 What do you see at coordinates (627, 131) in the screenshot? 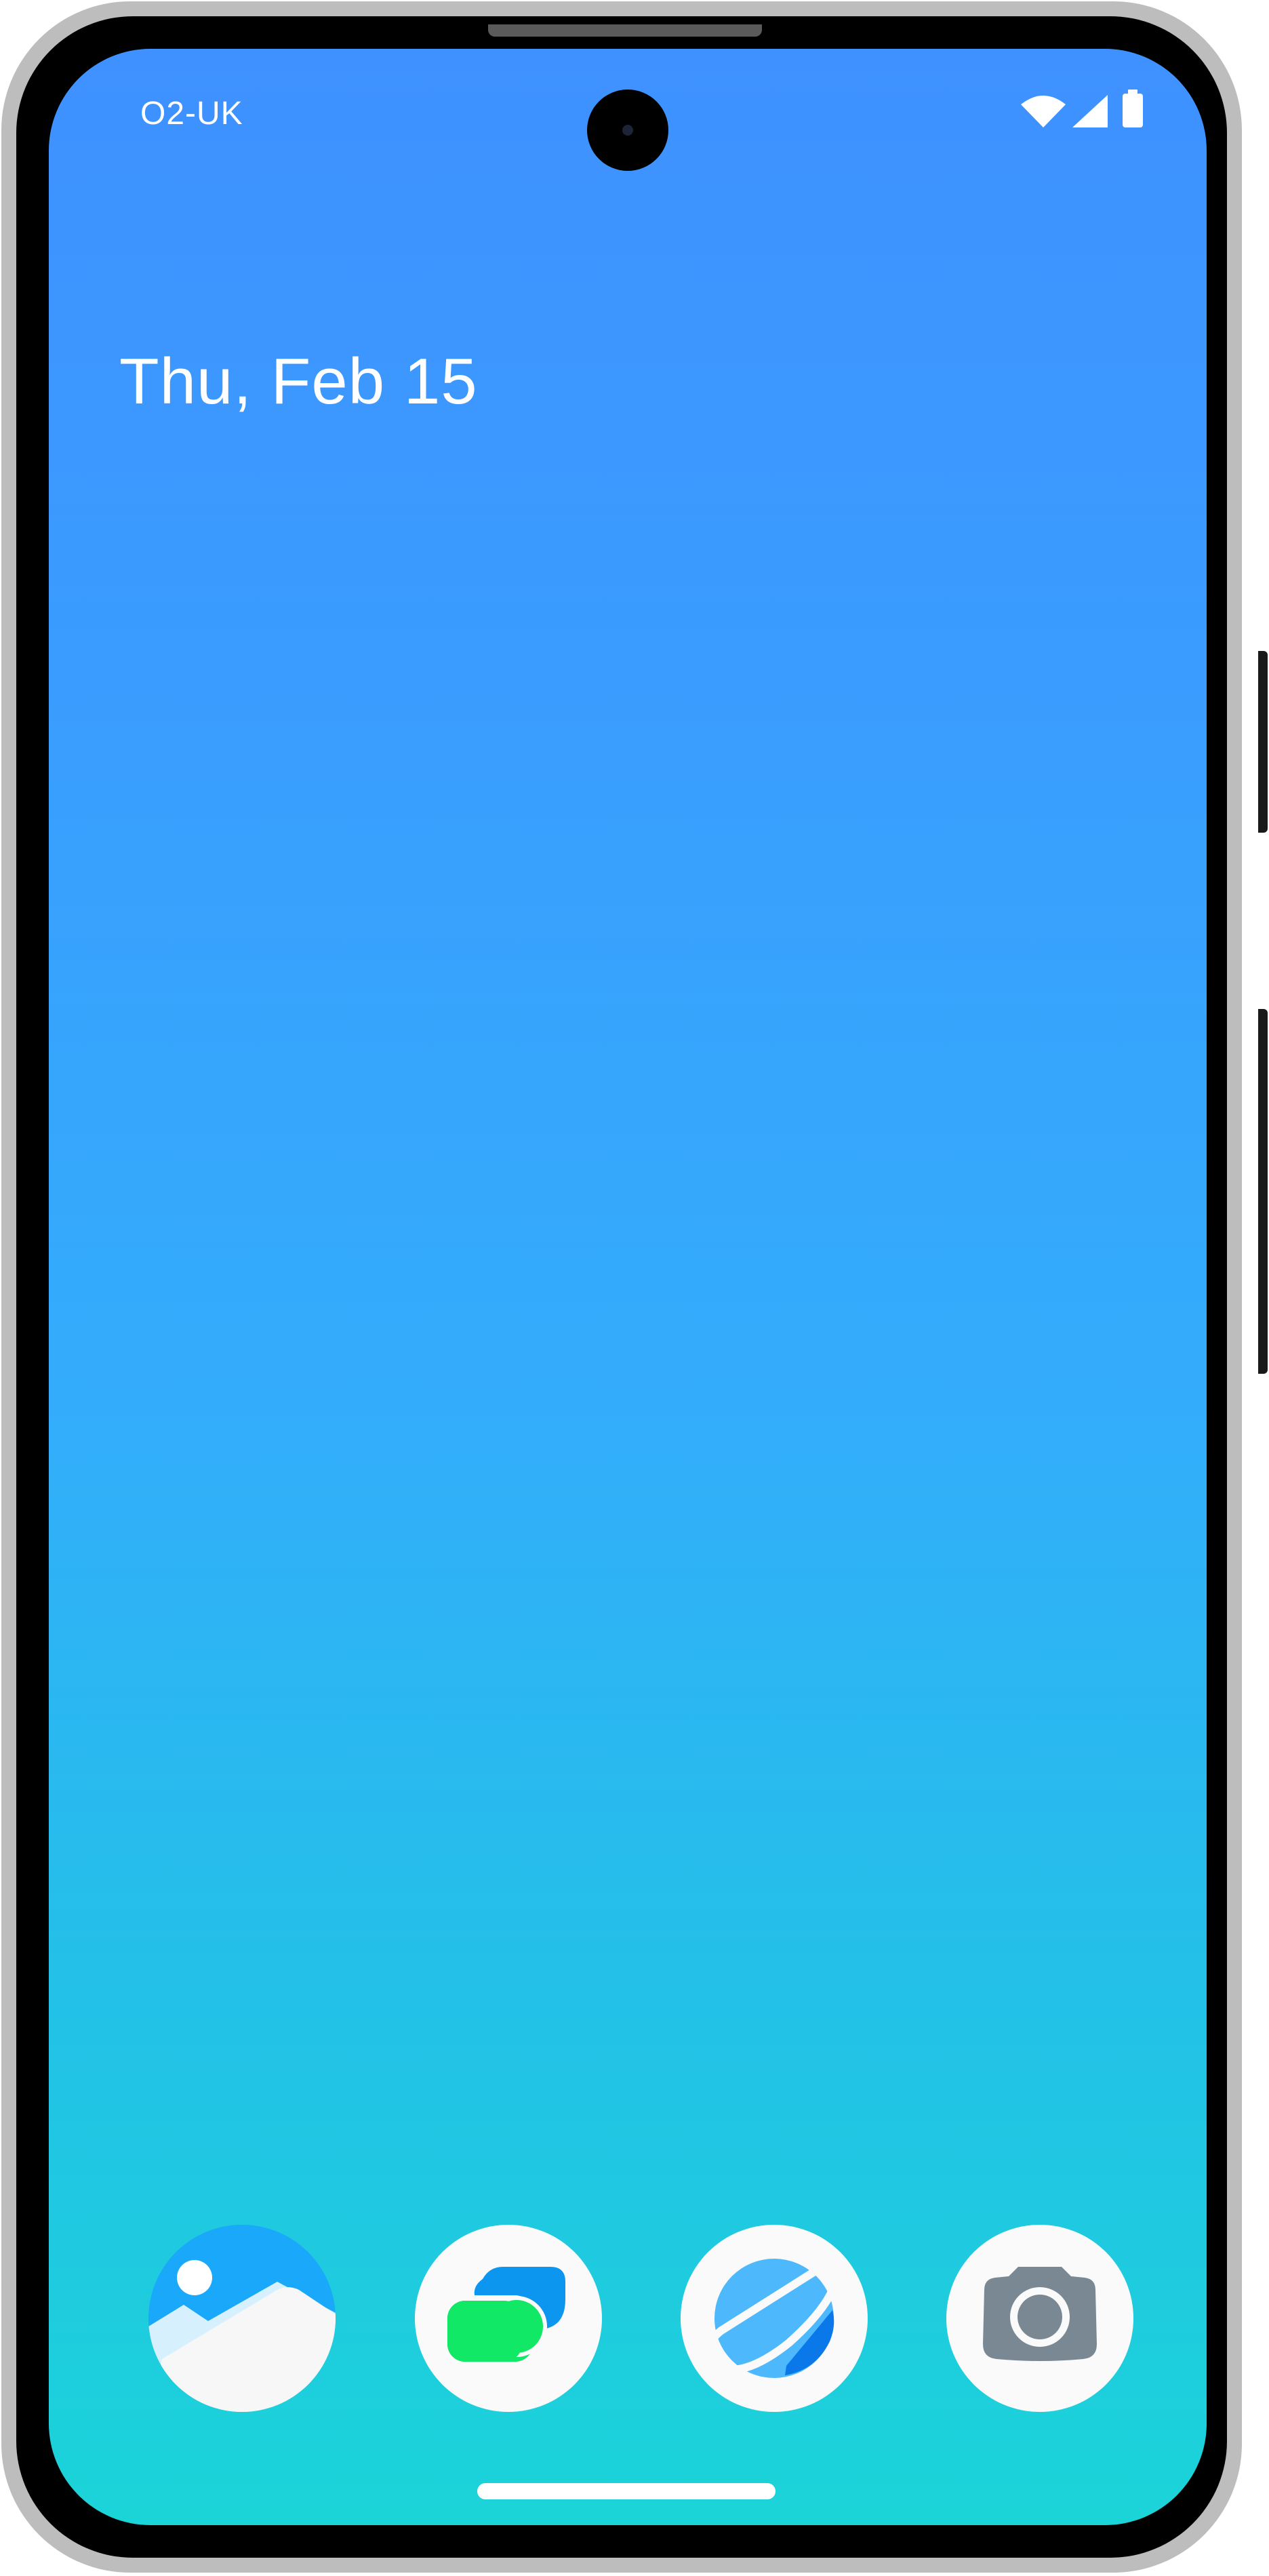
I see `front-camera` at bounding box center [627, 131].